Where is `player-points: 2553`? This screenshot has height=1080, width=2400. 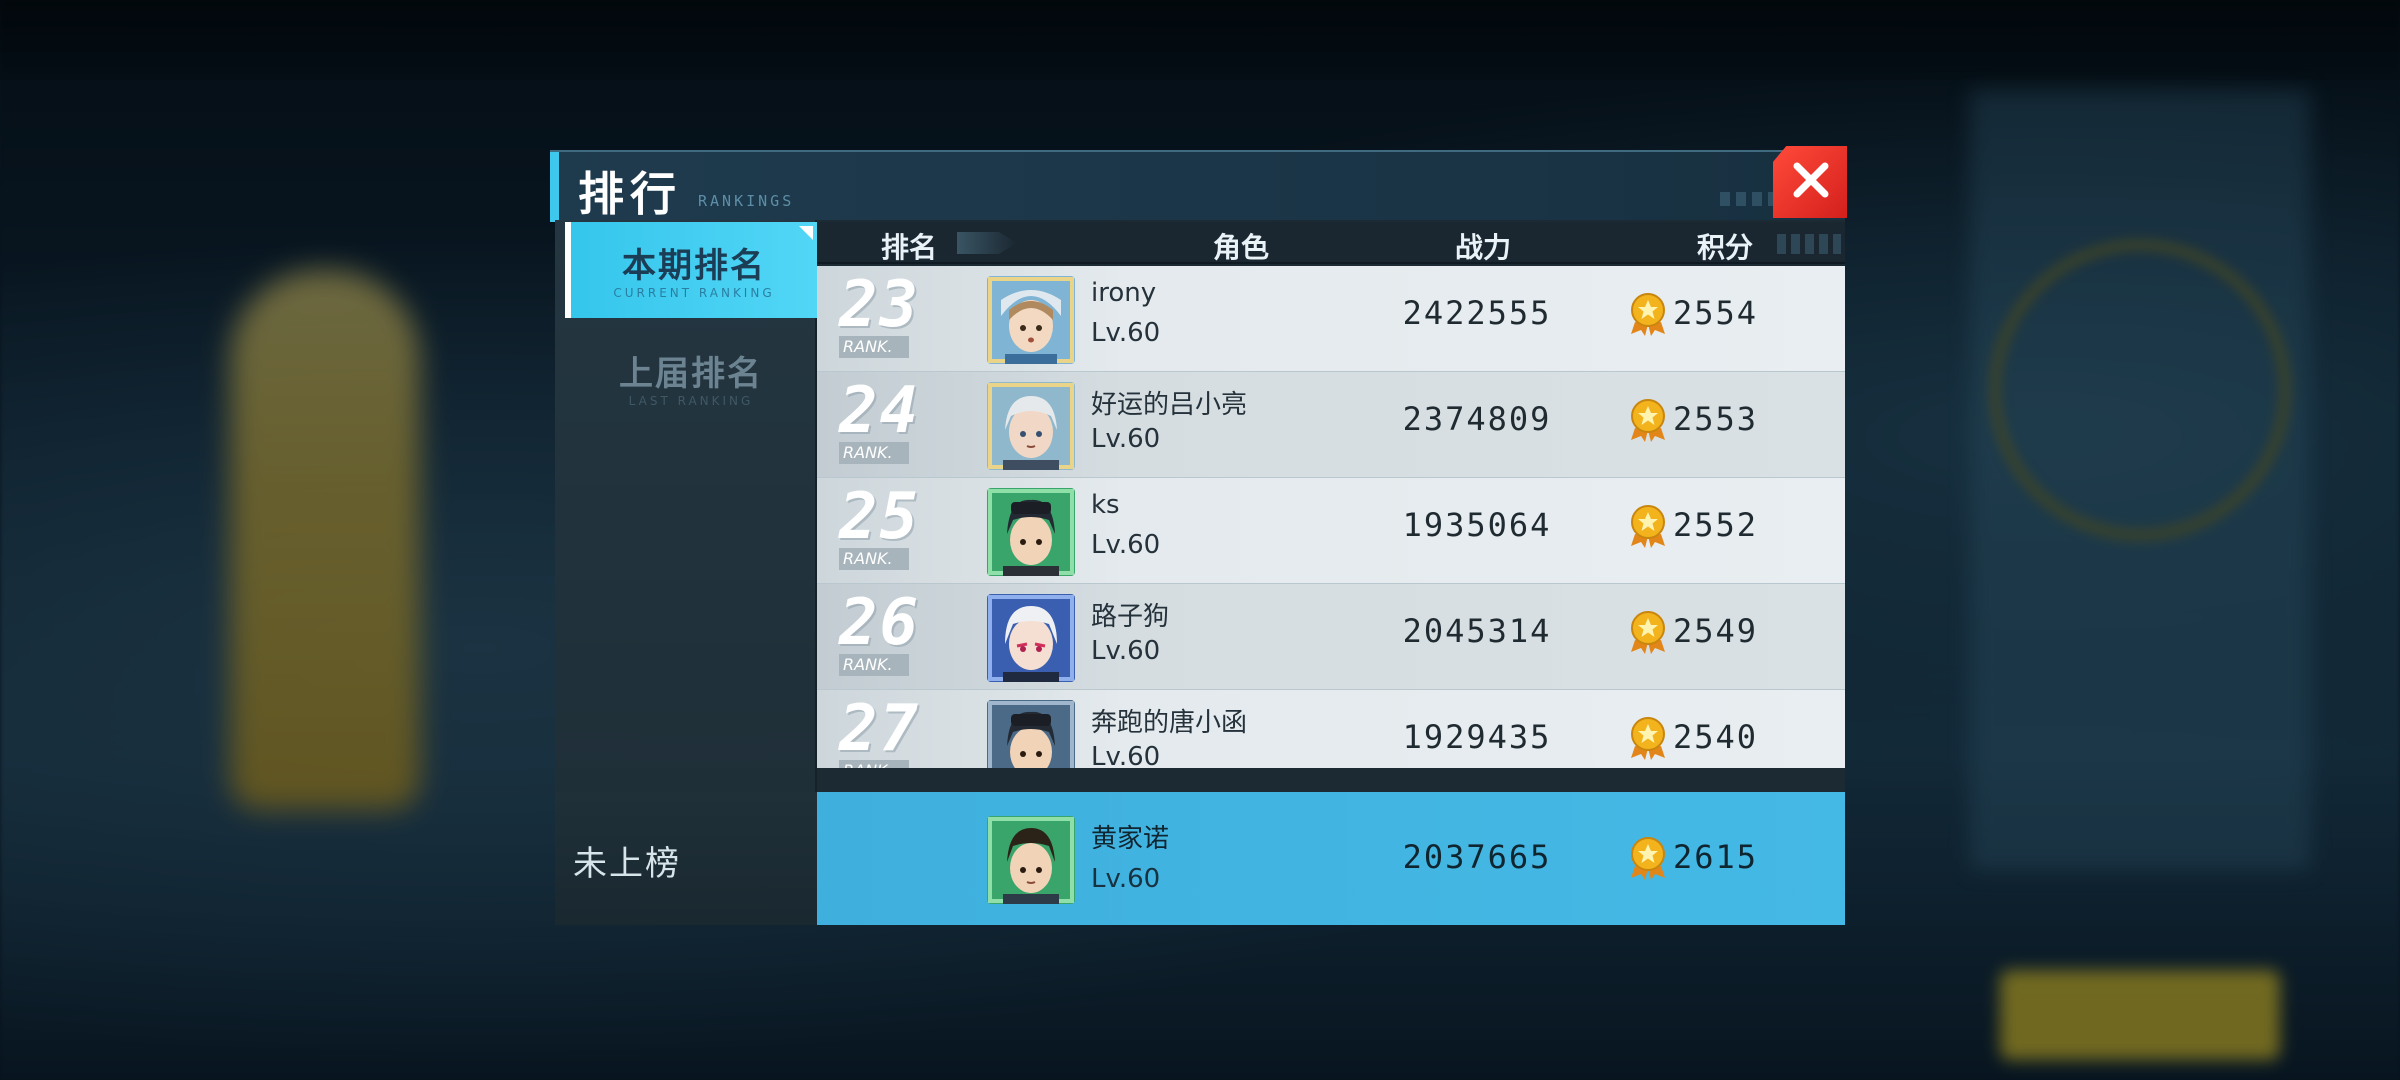
player-points: 2553 is located at coordinates (1716, 419).